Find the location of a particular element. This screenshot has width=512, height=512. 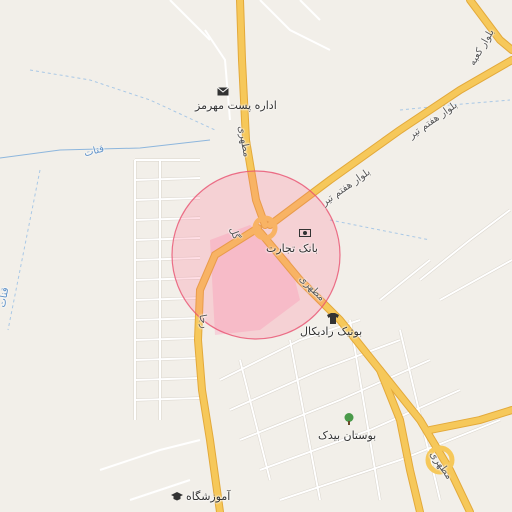

poi-label-post-office: اداره پست مهرمز is located at coordinates (236, 105).